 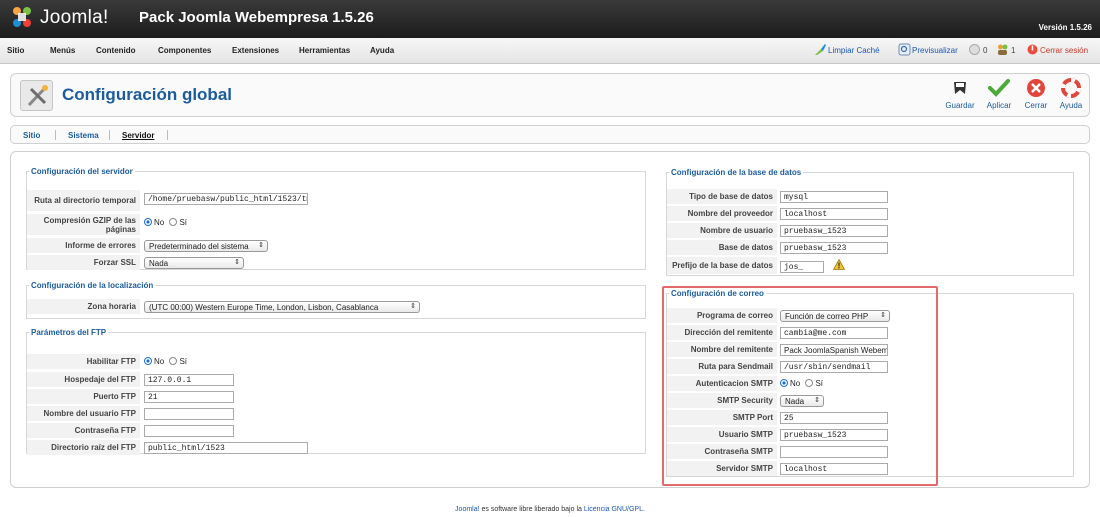 I want to click on help-button-label: Ayuda, so click(x=1071, y=105).